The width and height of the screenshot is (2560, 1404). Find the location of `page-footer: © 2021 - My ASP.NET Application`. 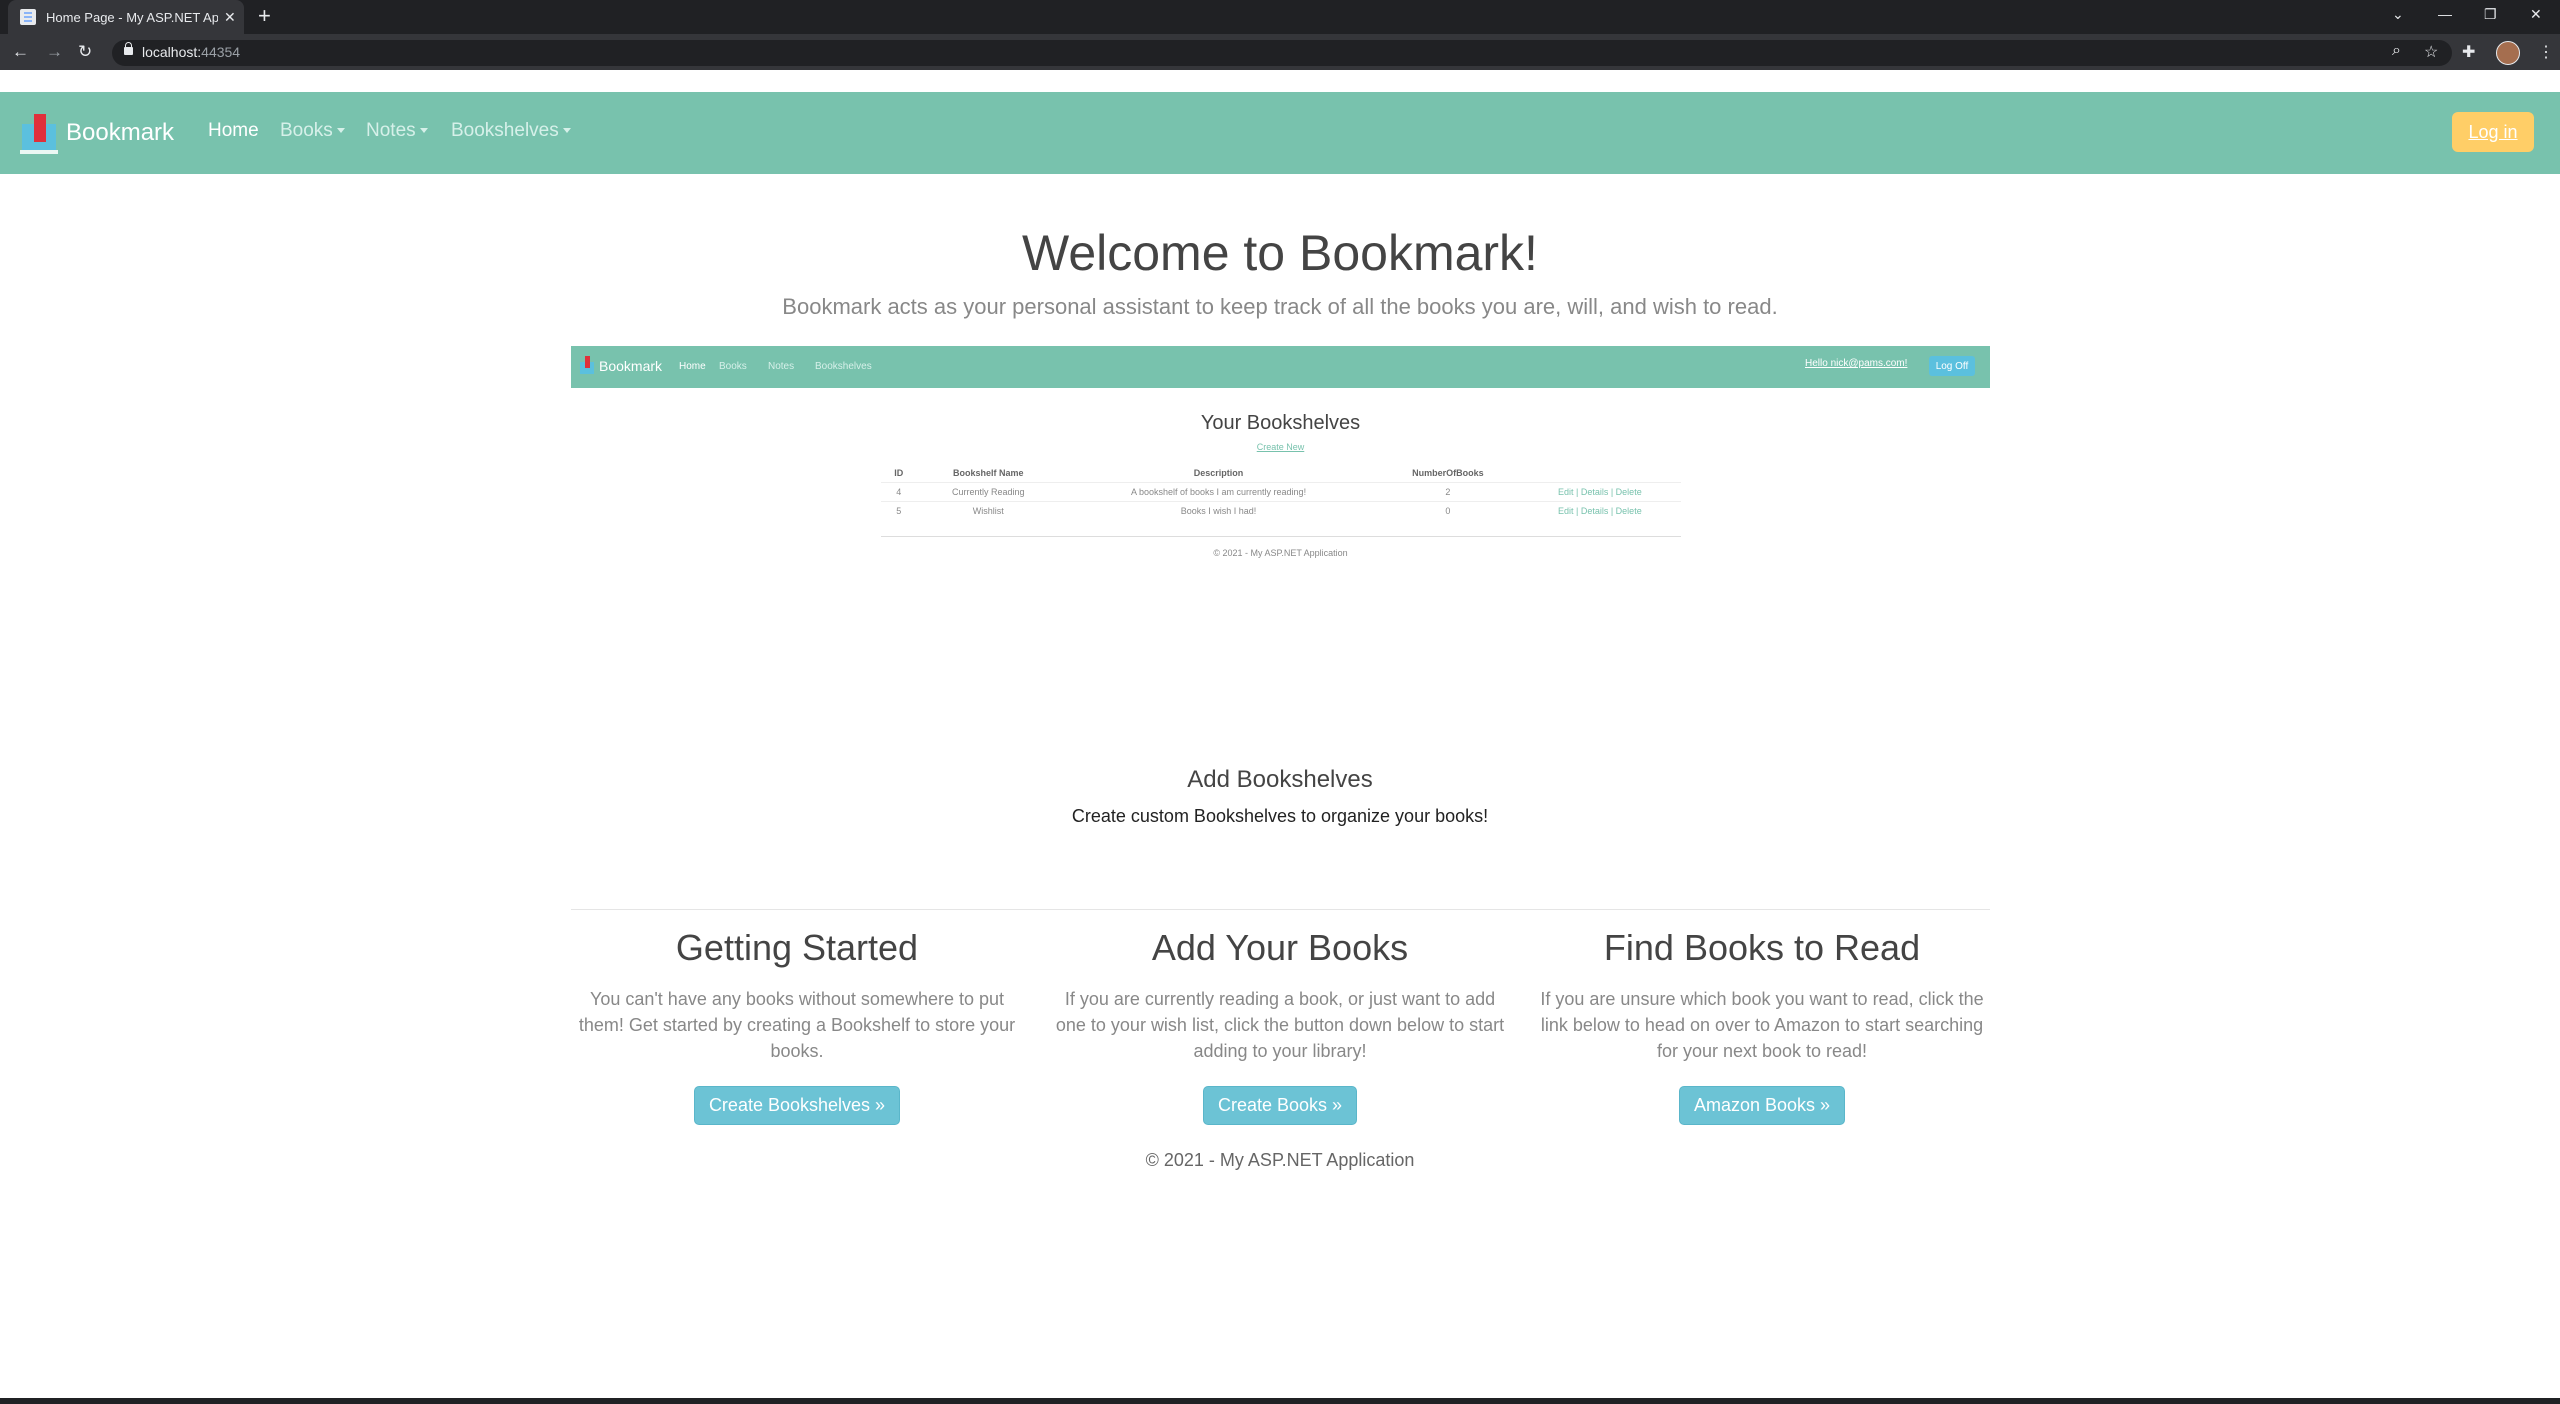

page-footer: © 2021 - My ASP.NET Application is located at coordinates (1280, 1160).